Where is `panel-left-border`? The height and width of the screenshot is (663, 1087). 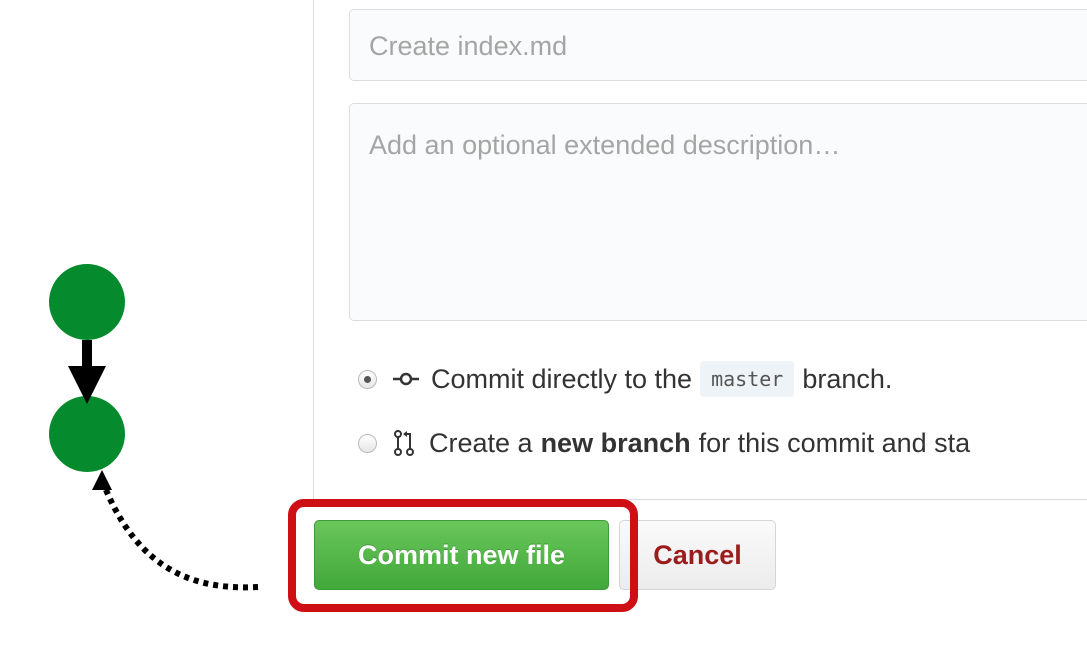 panel-left-border is located at coordinates (313, 250).